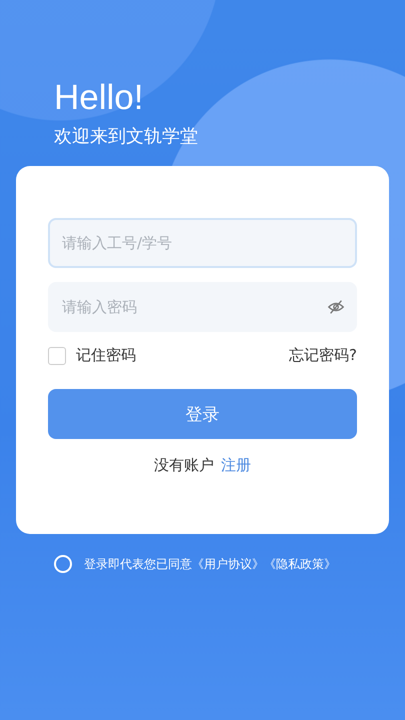 This screenshot has width=405, height=720. Describe the element at coordinates (202, 307) in the screenshot. I see `password-input-field: 请输入密码` at that location.